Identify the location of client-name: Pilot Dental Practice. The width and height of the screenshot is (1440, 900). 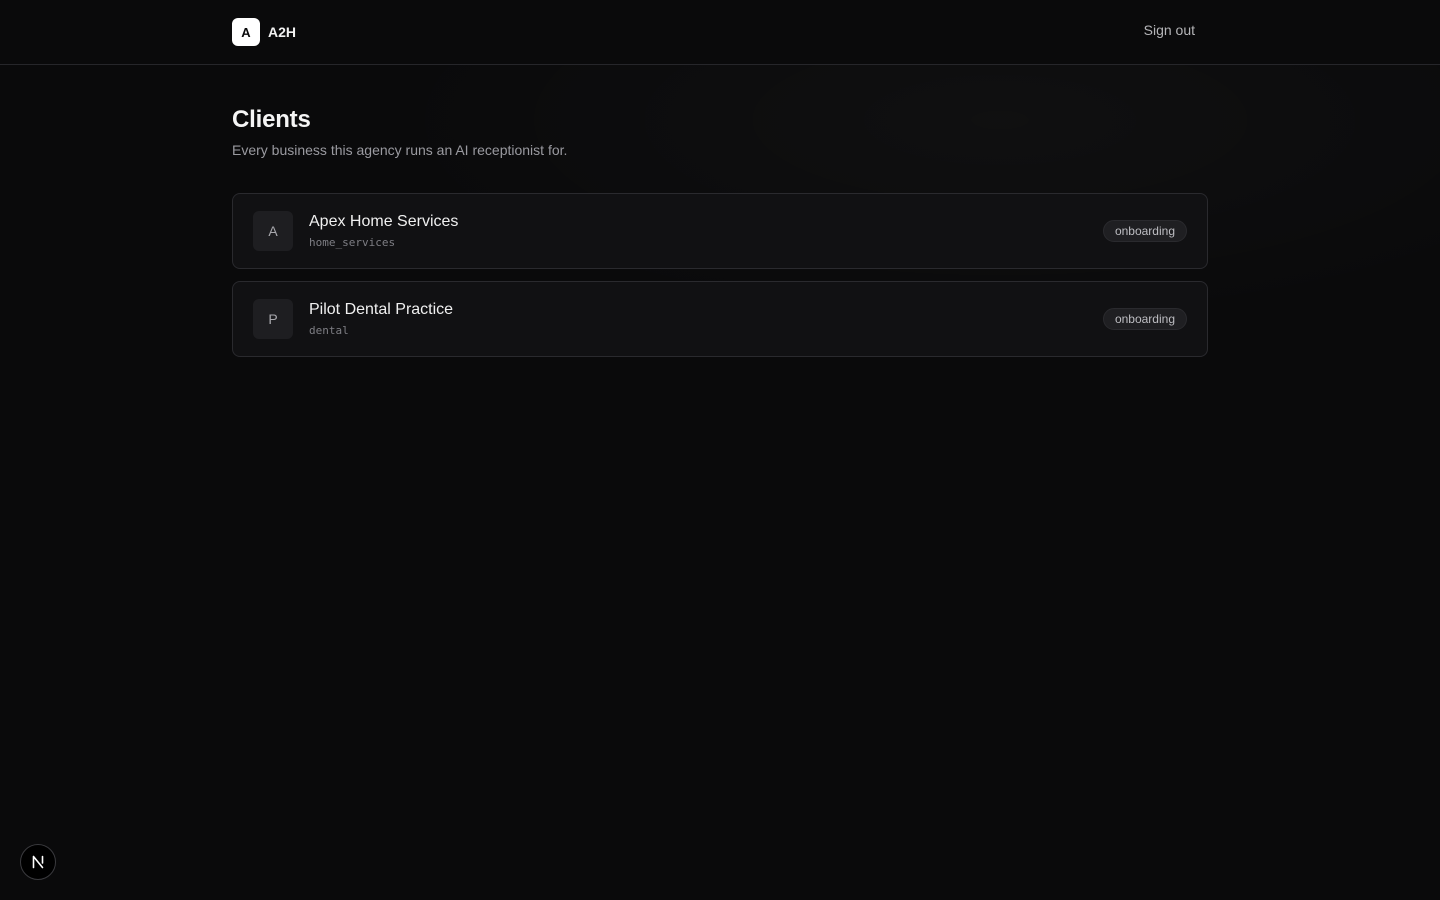
(381, 309).